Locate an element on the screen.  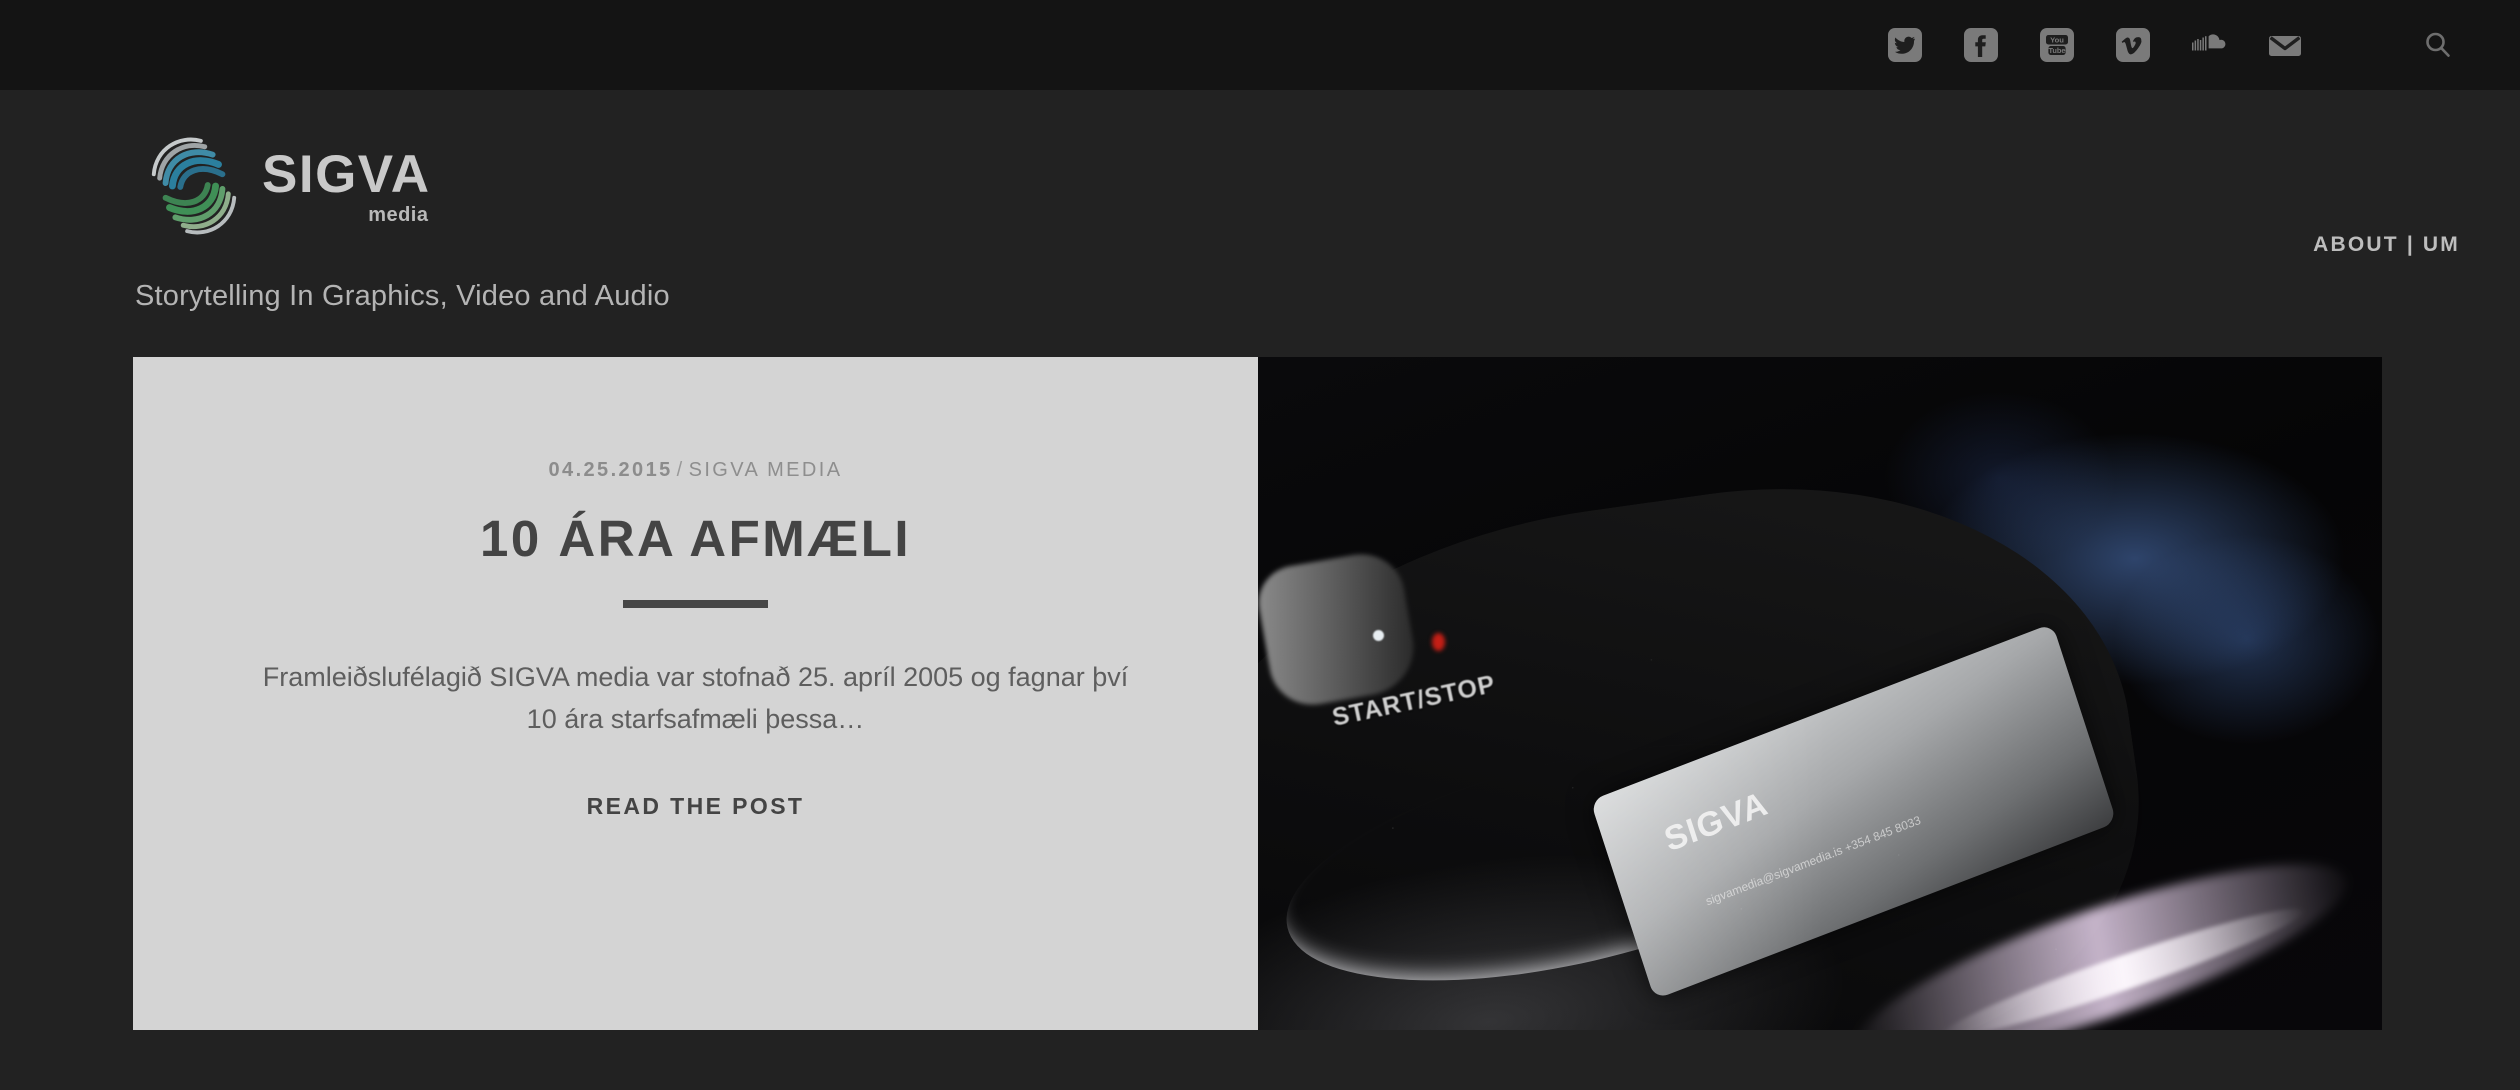
social-bar: You Tube is located at coordinates (1260, 45).